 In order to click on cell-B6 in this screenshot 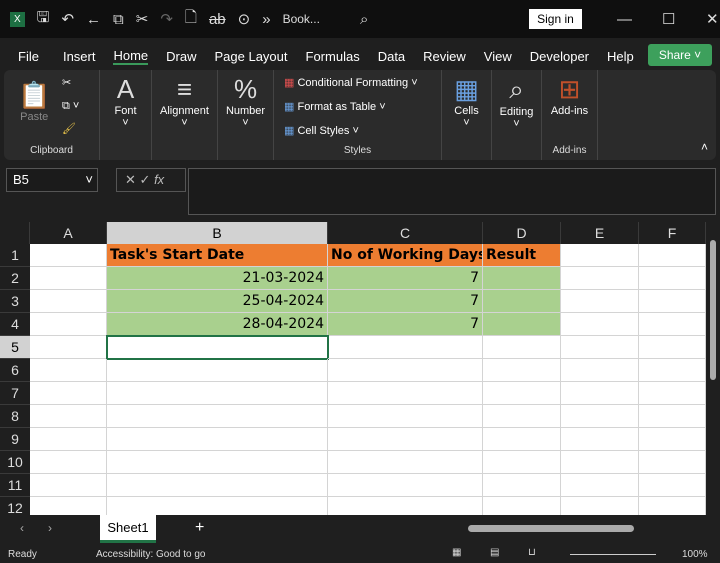, I will do `click(217, 370)`.